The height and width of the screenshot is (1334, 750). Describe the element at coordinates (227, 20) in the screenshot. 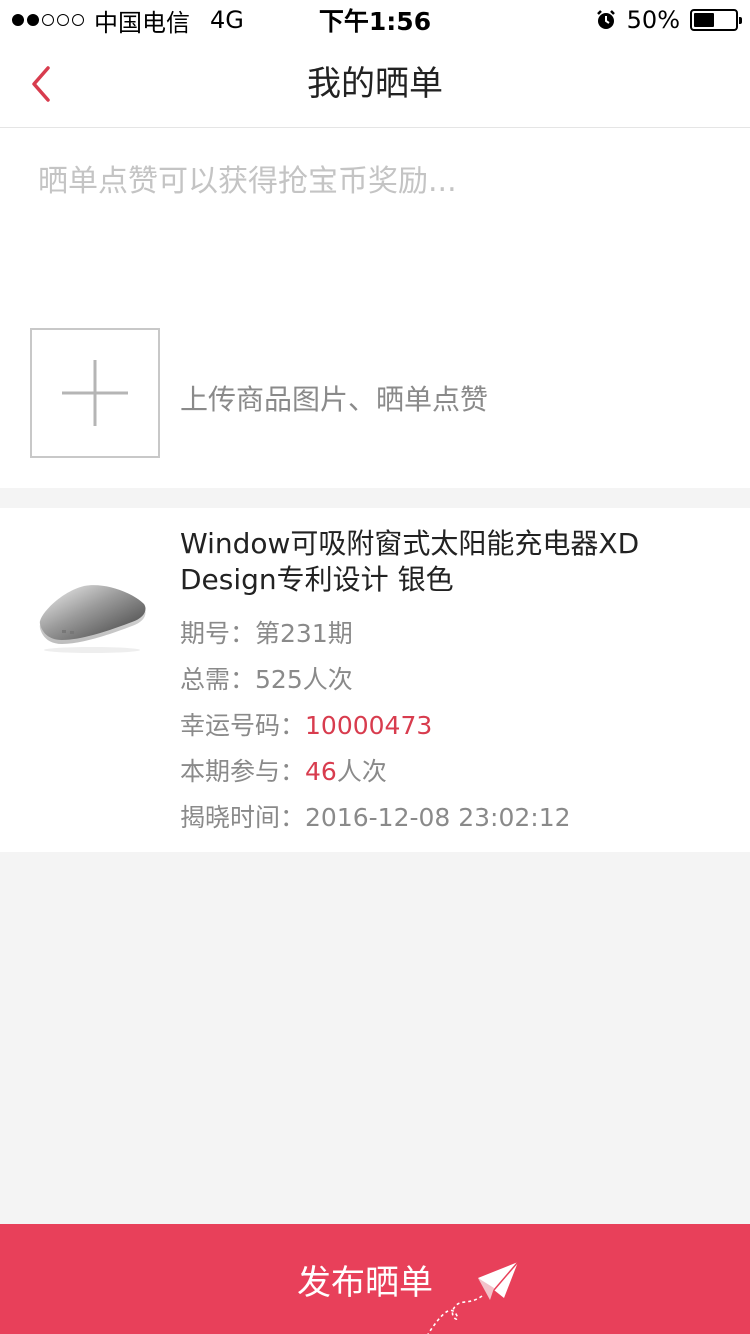

I see `network-label: 4G` at that location.